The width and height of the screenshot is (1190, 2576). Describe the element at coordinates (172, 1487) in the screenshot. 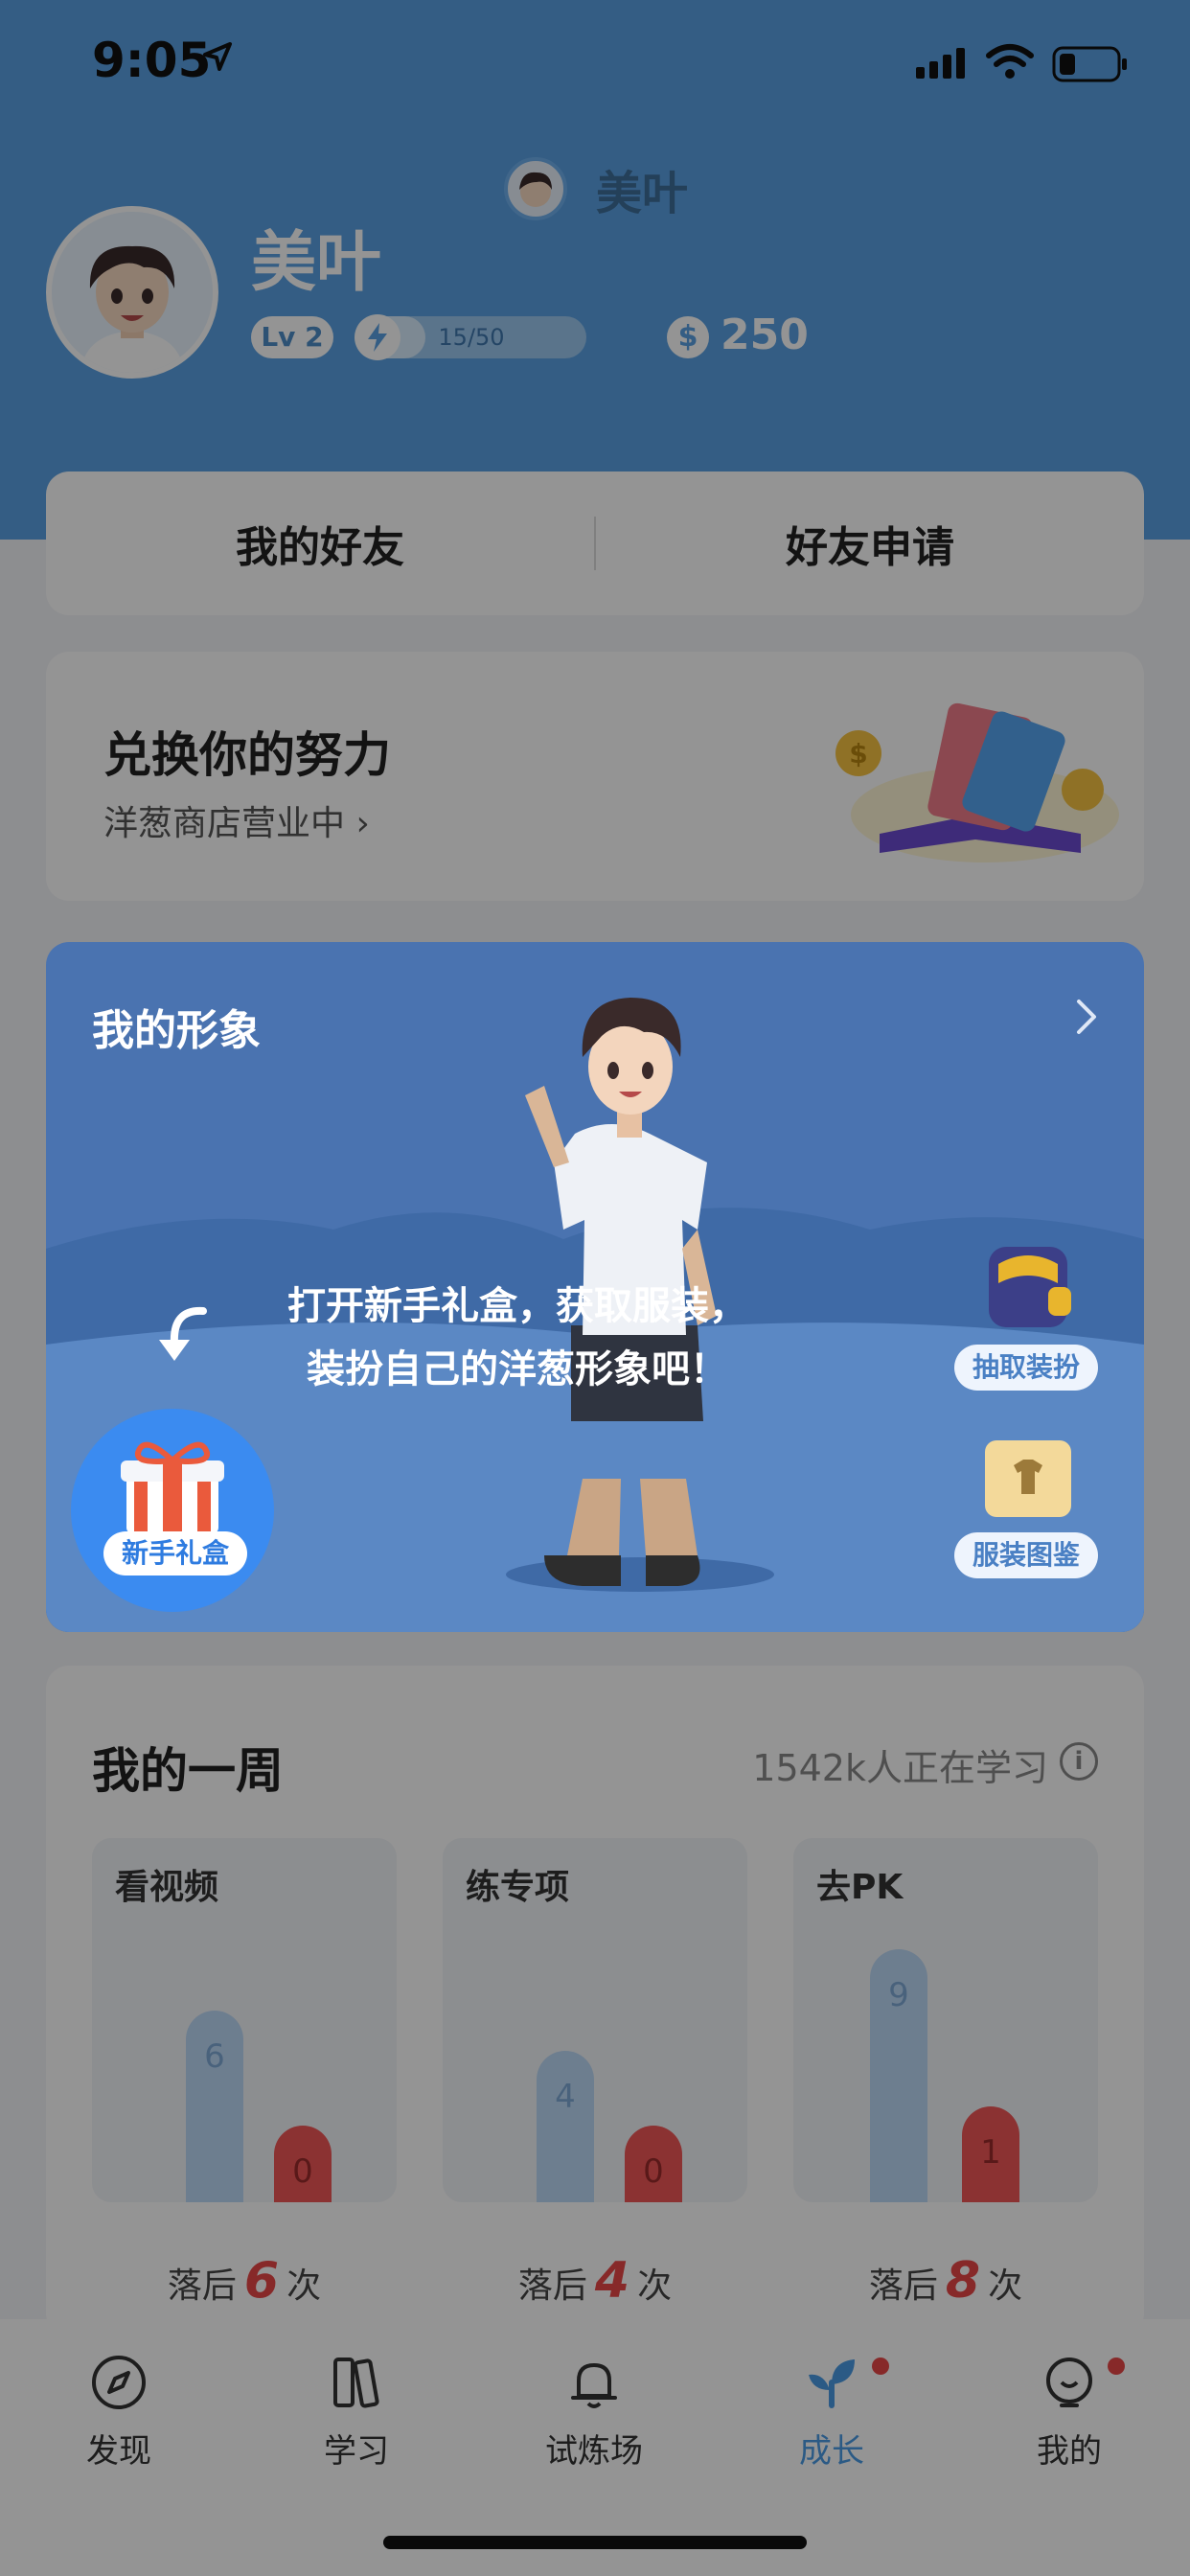

I see `gift-box-icon` at that location.